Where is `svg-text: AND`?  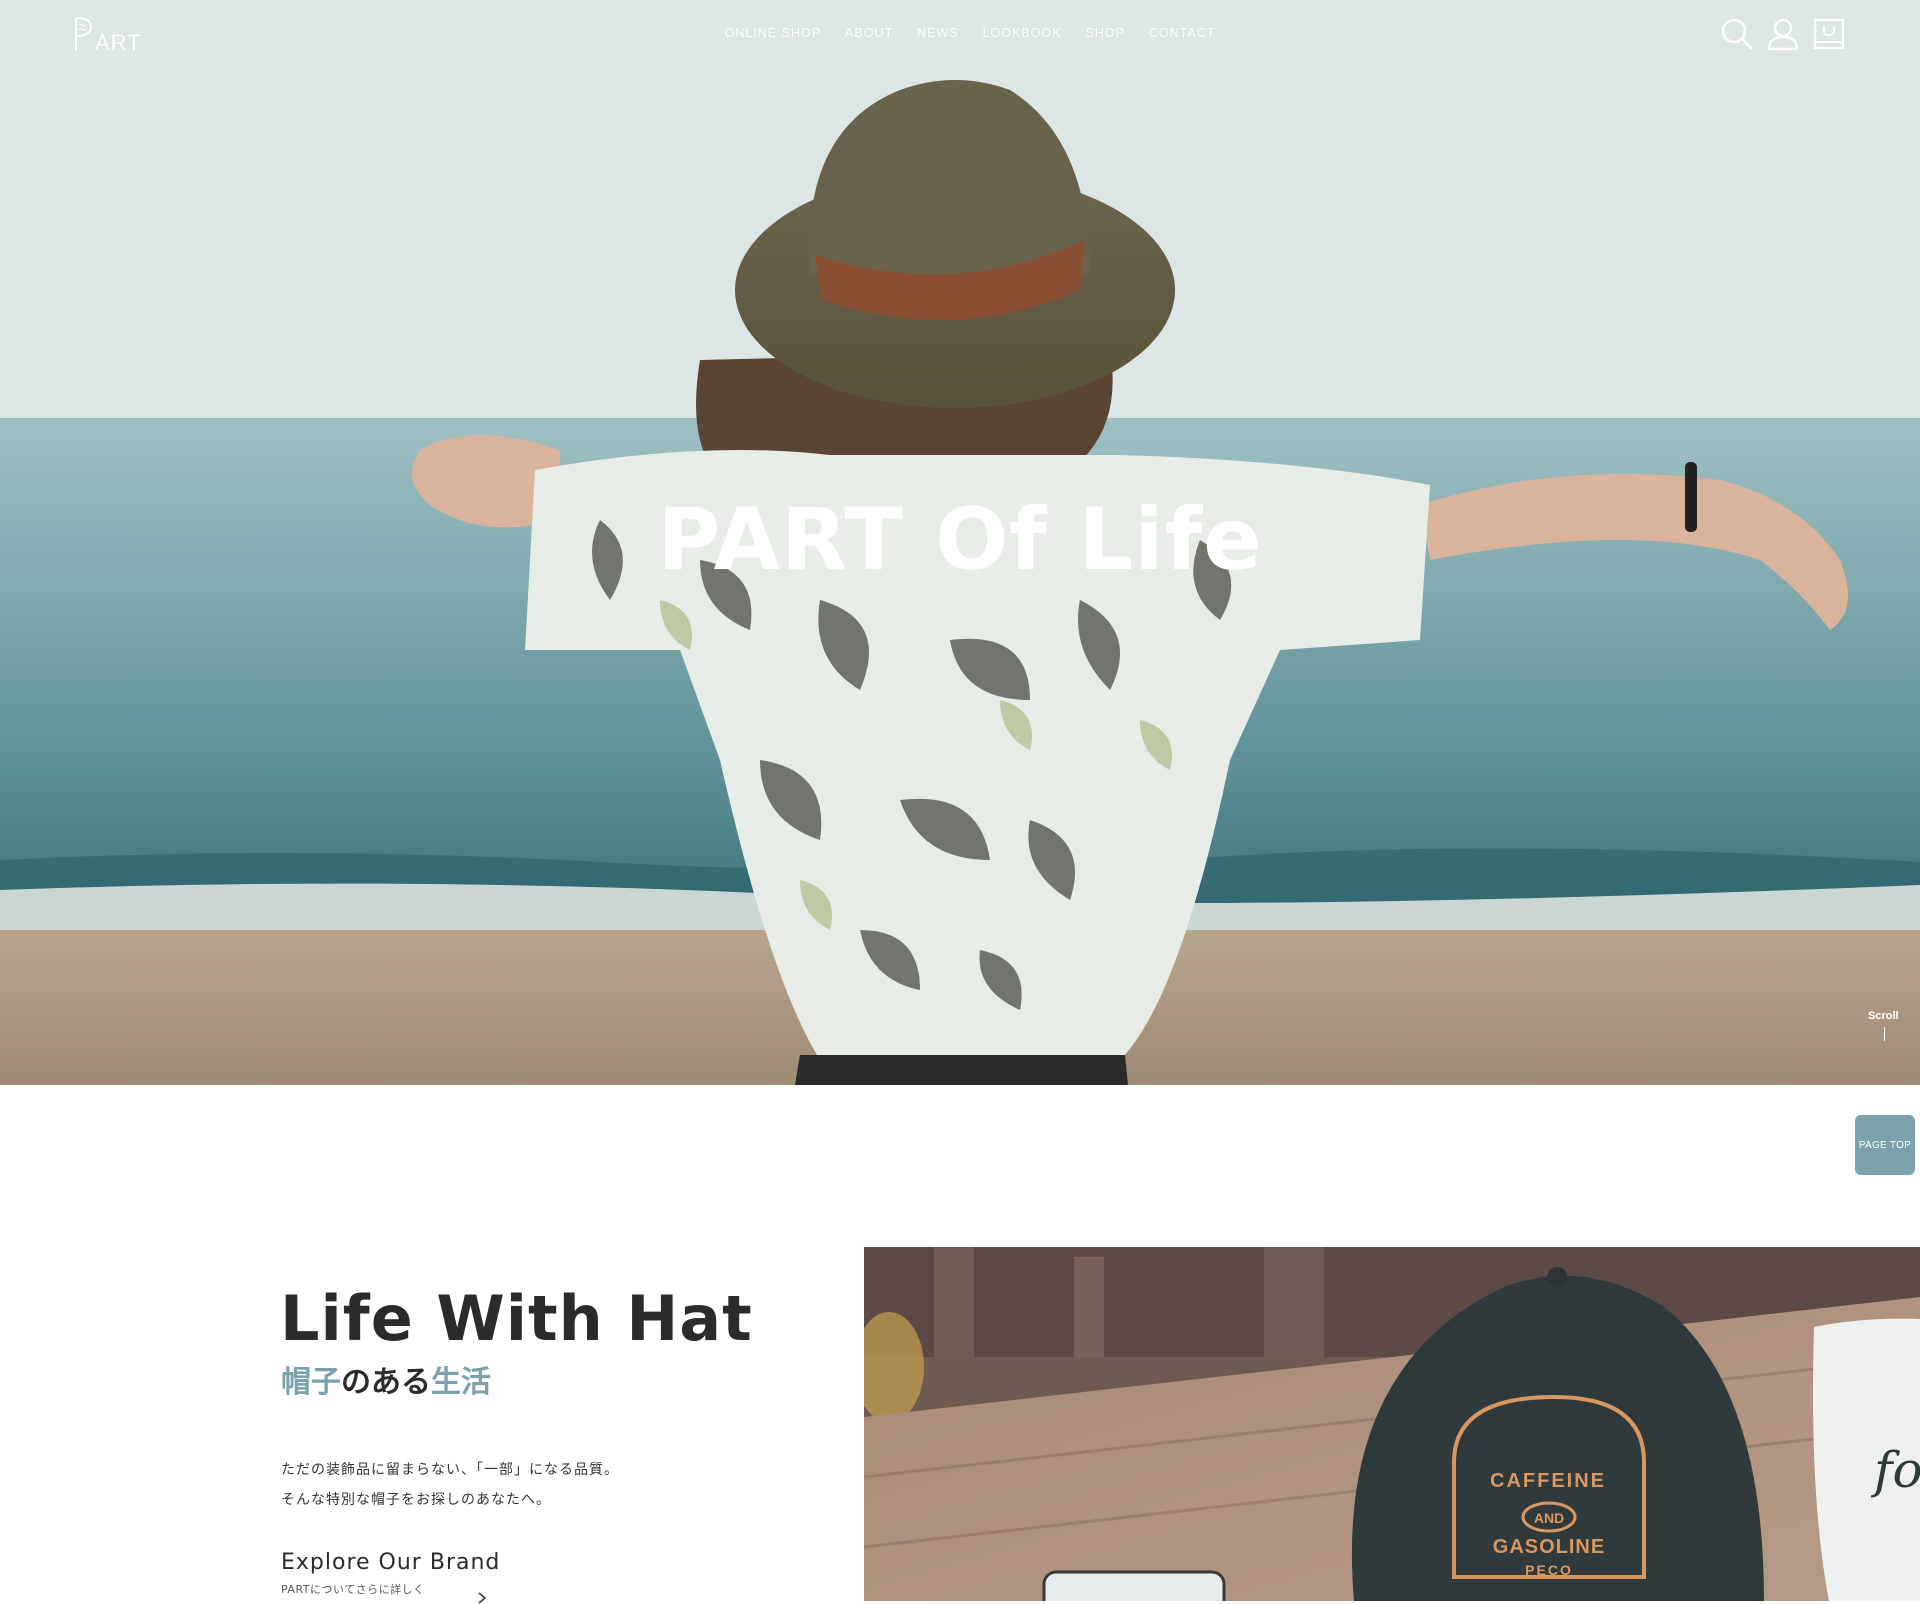
svg-text: AND is located at coordinates (1549, 1518).